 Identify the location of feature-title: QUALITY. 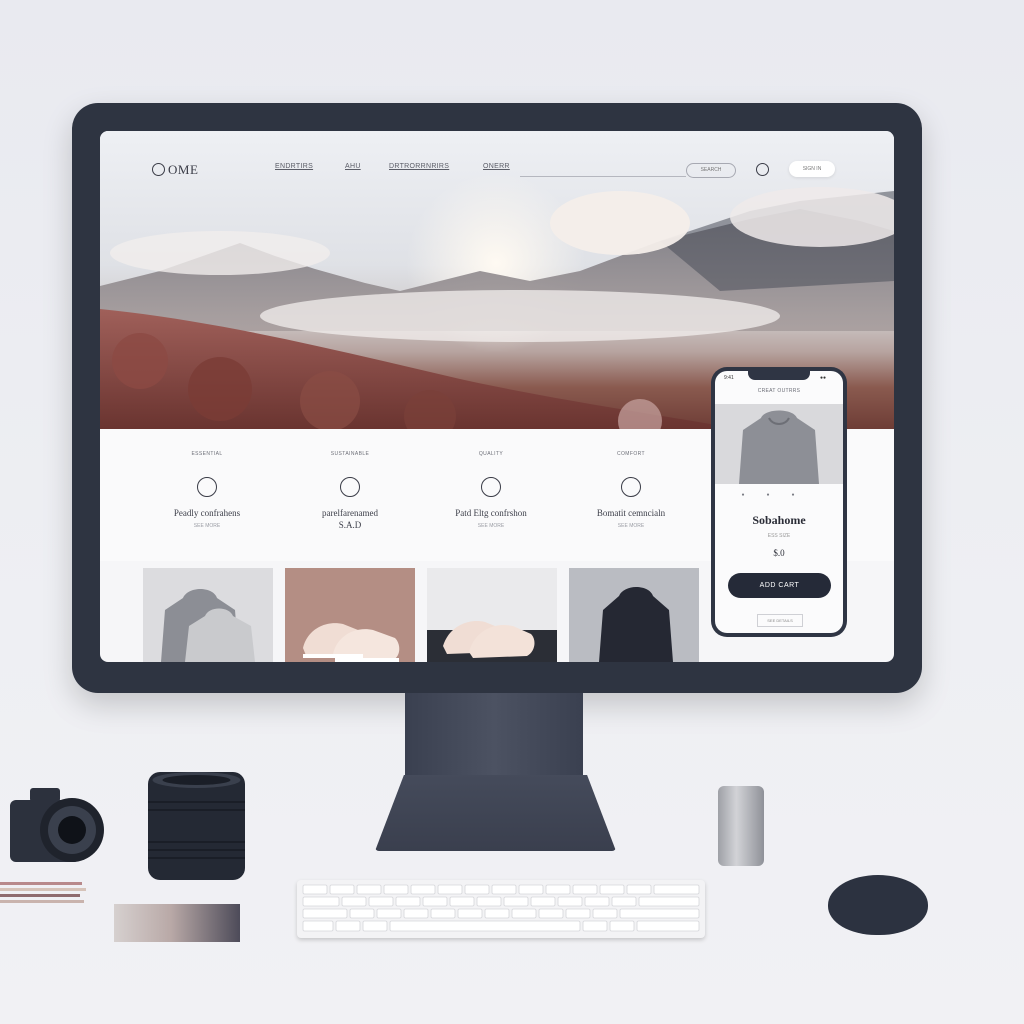
(491, 454).